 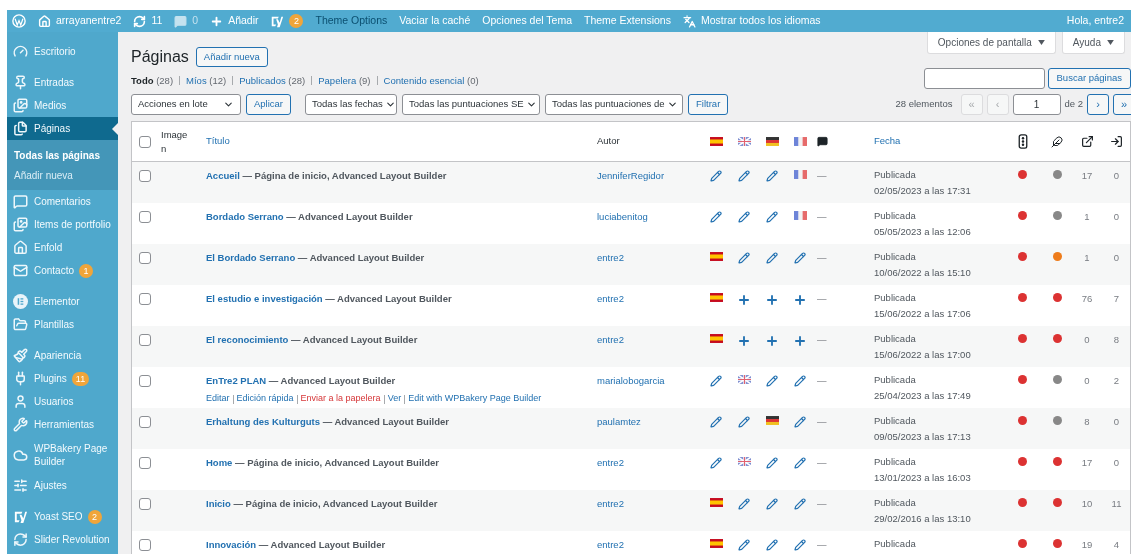 What do you see at coordinates (62, 201) in the screenshot?
I see `sidebar-item: Comentarios` at bounding box center [62, 201].